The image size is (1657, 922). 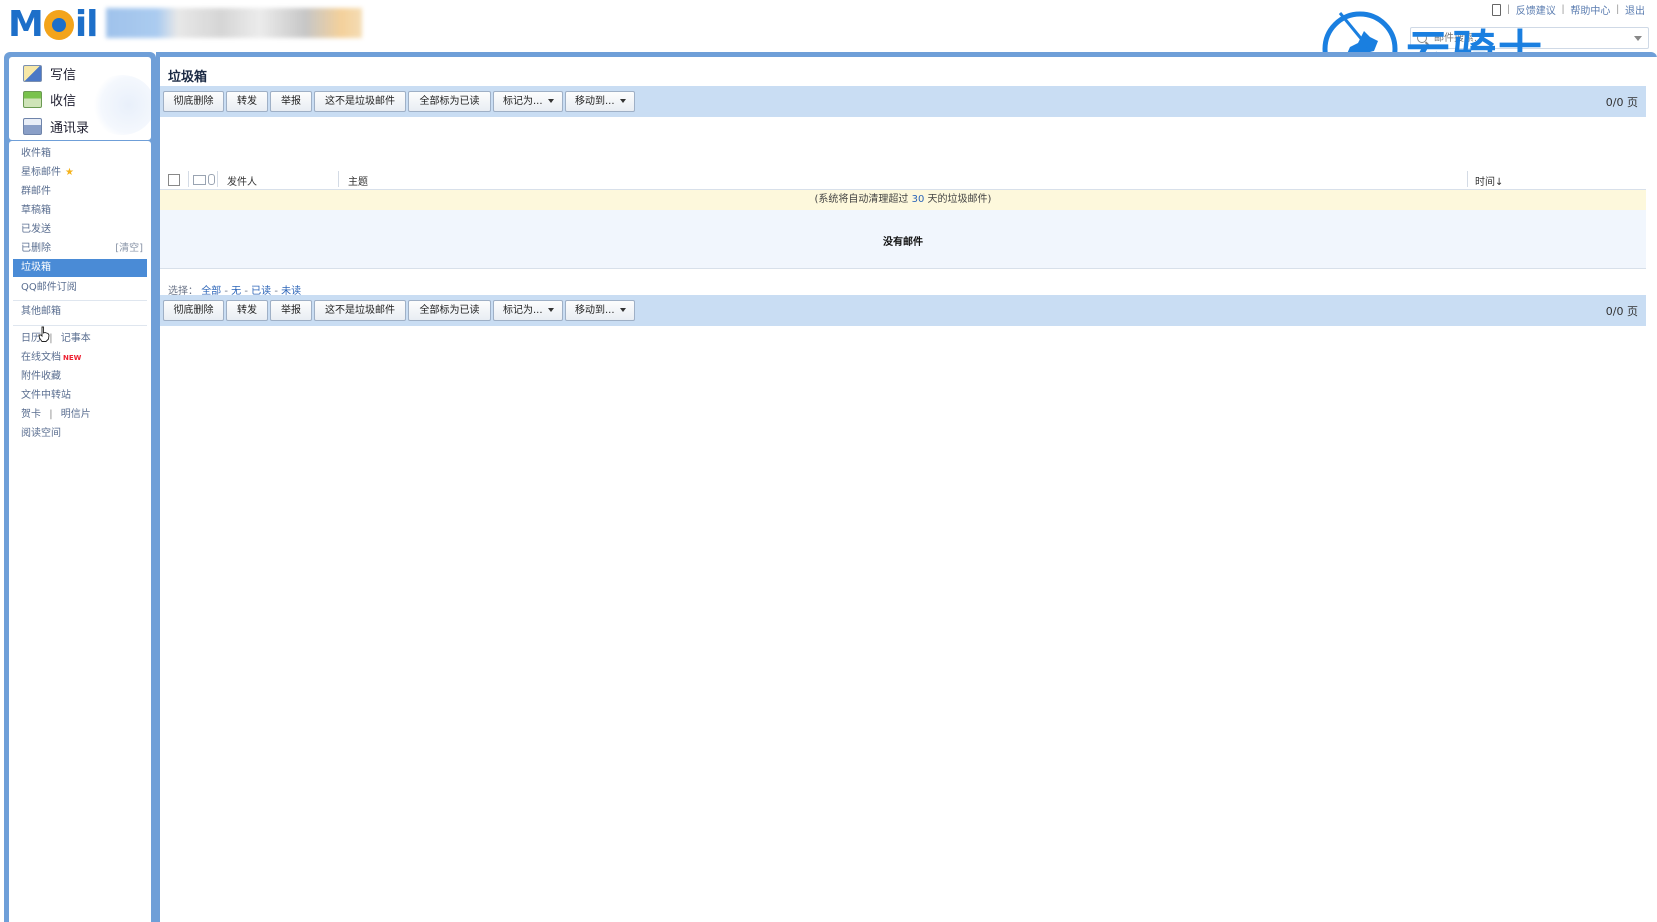 I want to click on logo-text-m: M, so click(x=26, y=24).